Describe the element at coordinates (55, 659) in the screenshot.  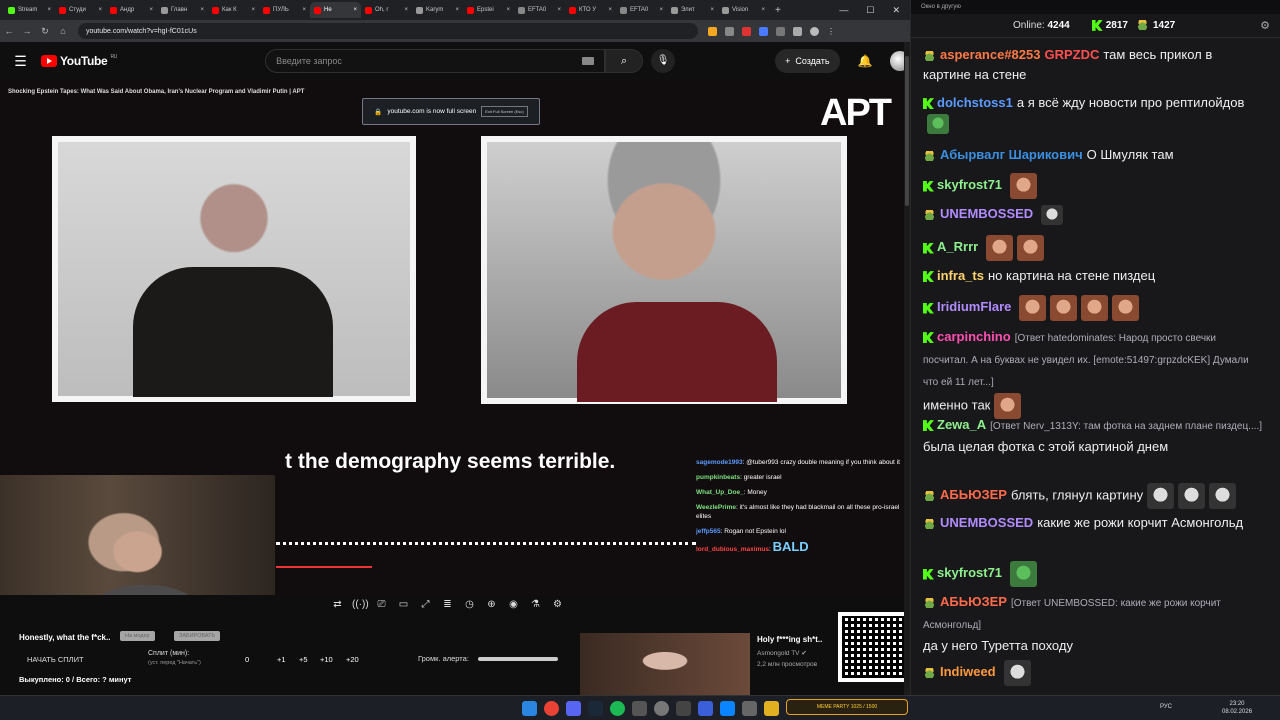
I see `start-split-button: НАЧАТЬ СПЛИТ` at that location.